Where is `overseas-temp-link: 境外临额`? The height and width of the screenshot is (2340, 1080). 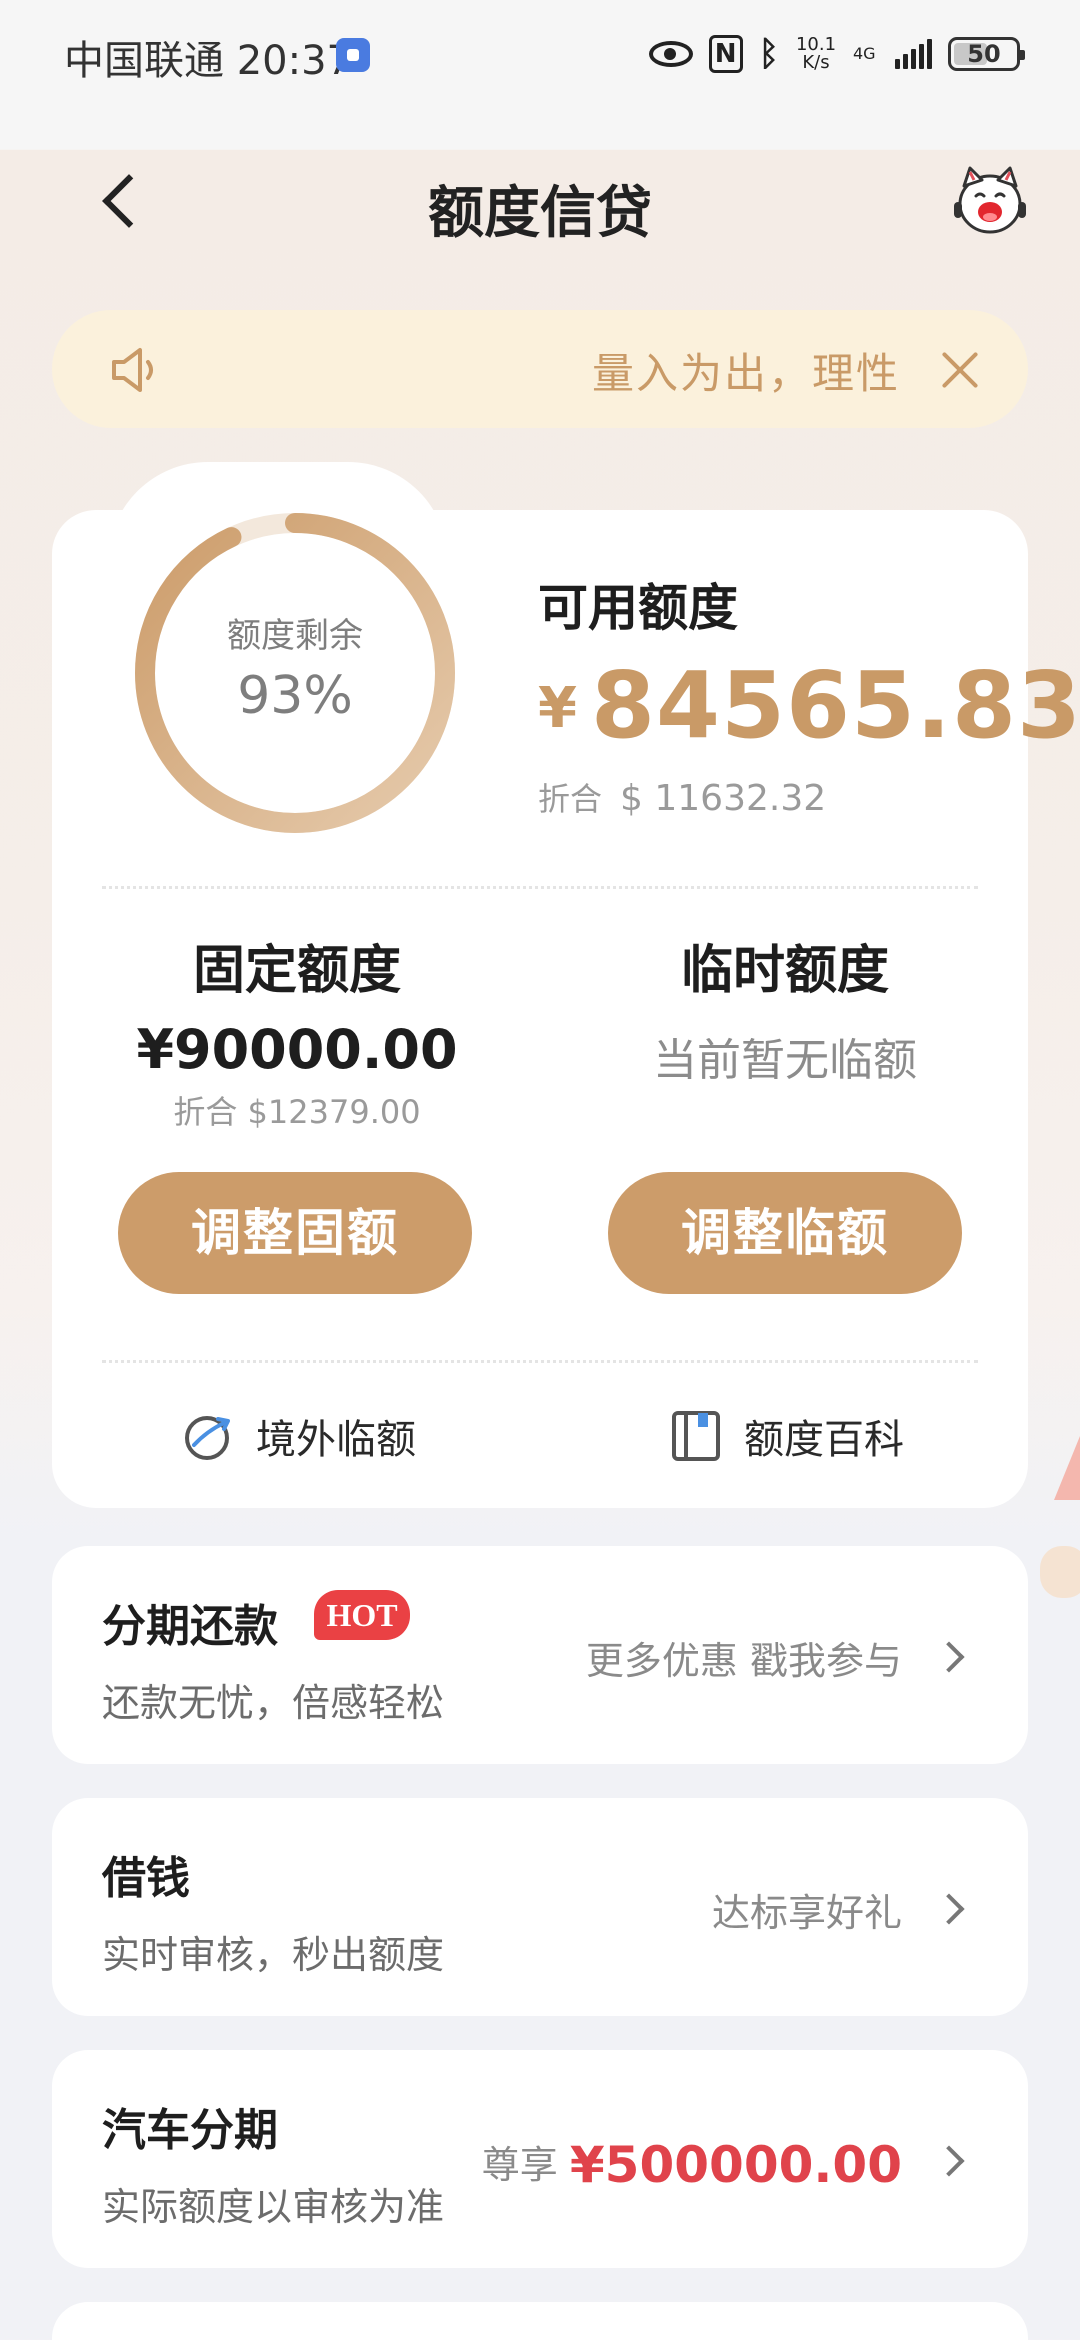 overseas-temp-link: 境外临额 is located at coordinates (298, 1436).